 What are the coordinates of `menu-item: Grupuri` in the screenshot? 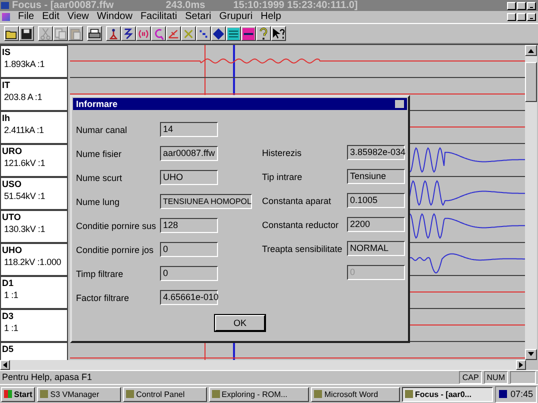 It's located at (236, 16).